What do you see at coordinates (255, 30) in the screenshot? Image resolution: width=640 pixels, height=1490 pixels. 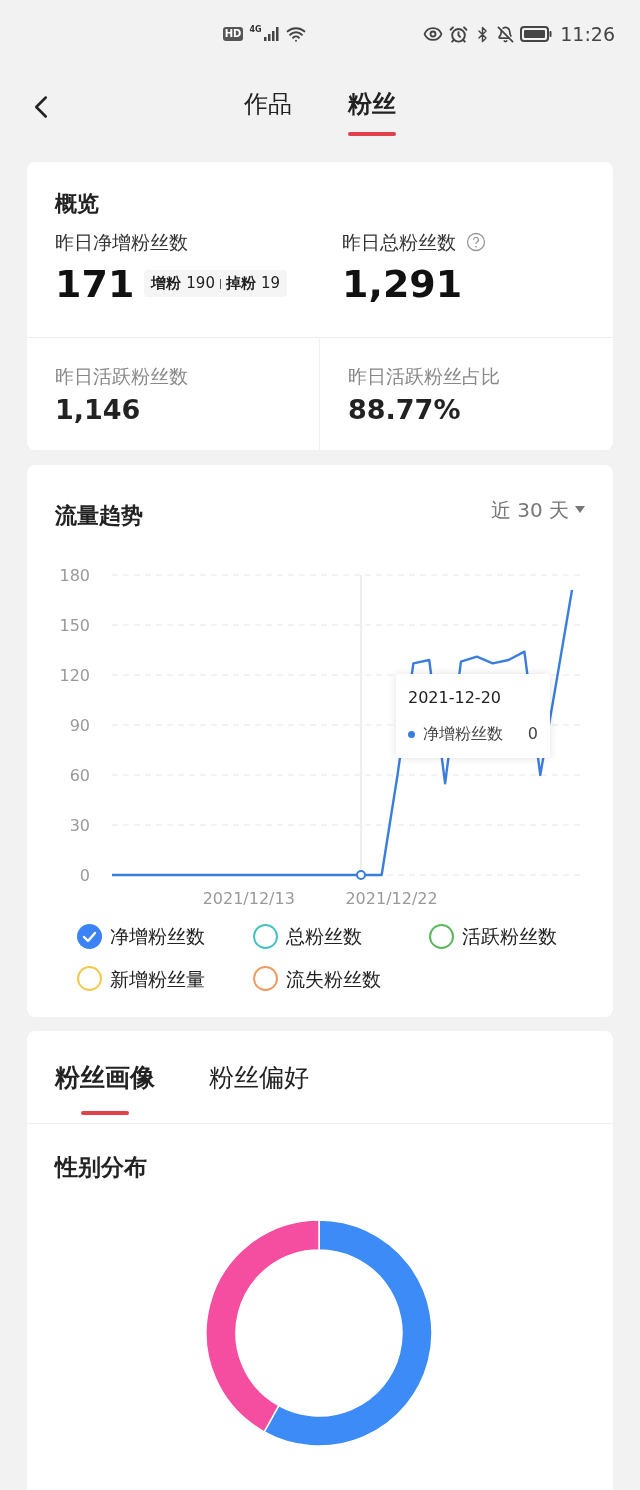 I see `network-type: 4G` at bounding box center [255, 30].